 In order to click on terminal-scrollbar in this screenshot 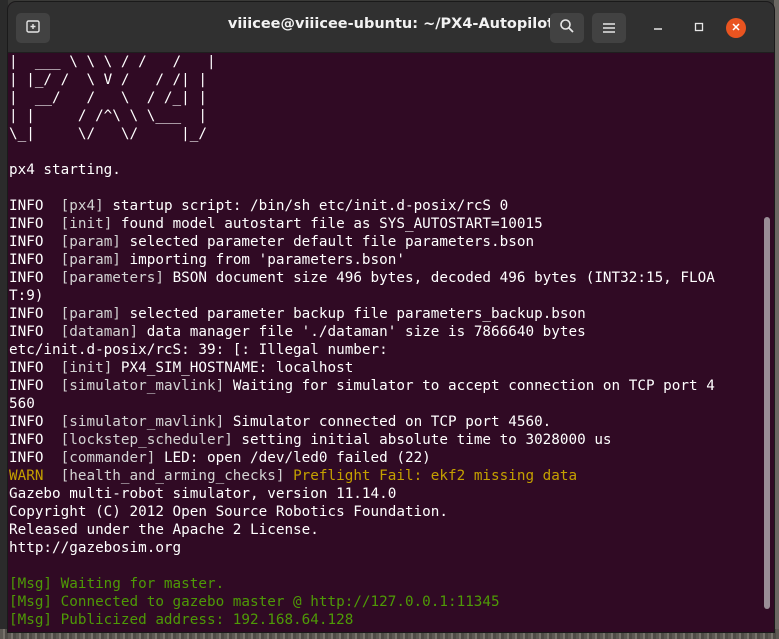, I will do `click(767, 413)`.